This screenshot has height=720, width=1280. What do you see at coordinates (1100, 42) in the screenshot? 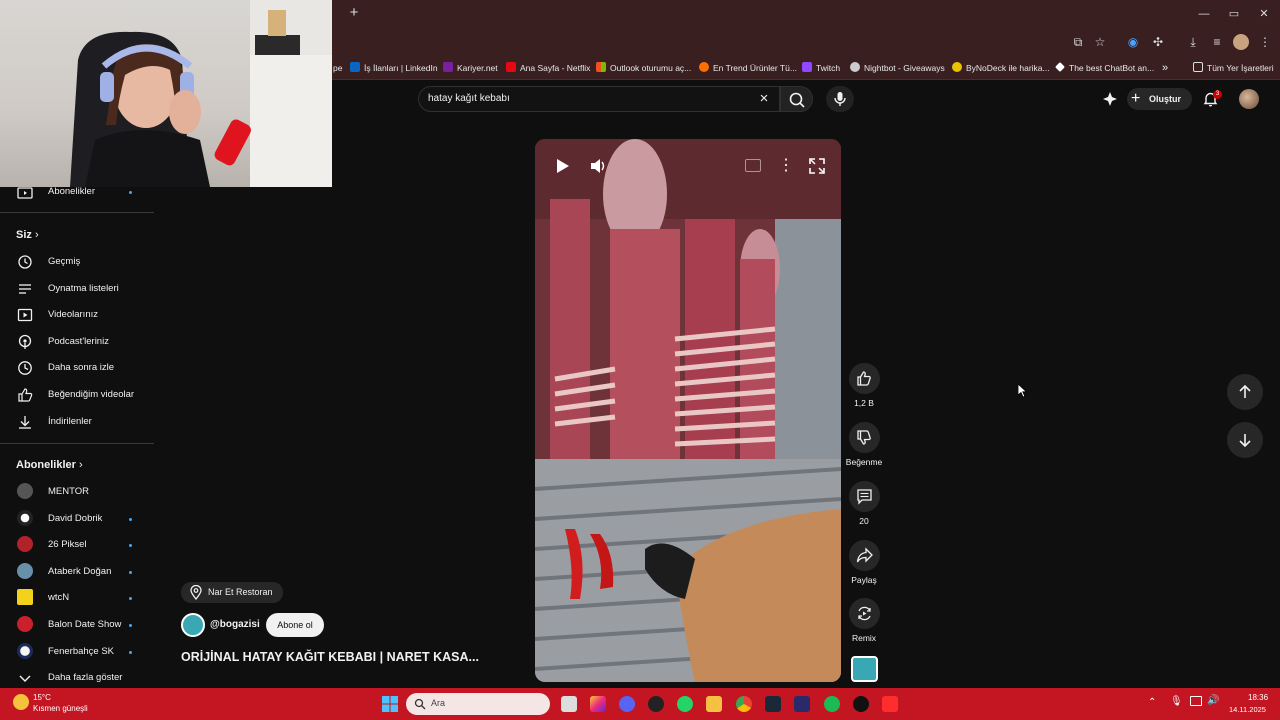
I see `bookmark-star-icon: ☆` at bounding box center [1100, 42].